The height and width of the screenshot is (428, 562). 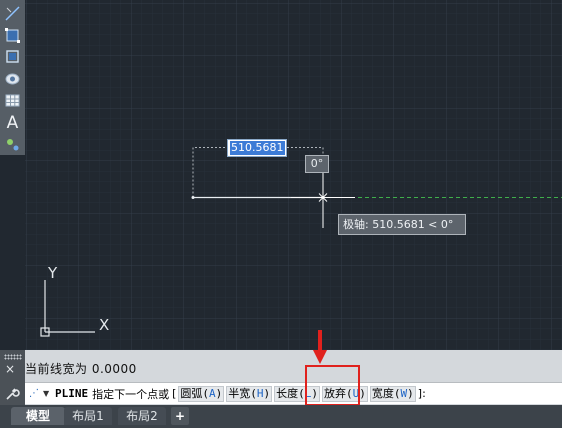 I want to click on line-tool-icon, so click(x=12, y=13).